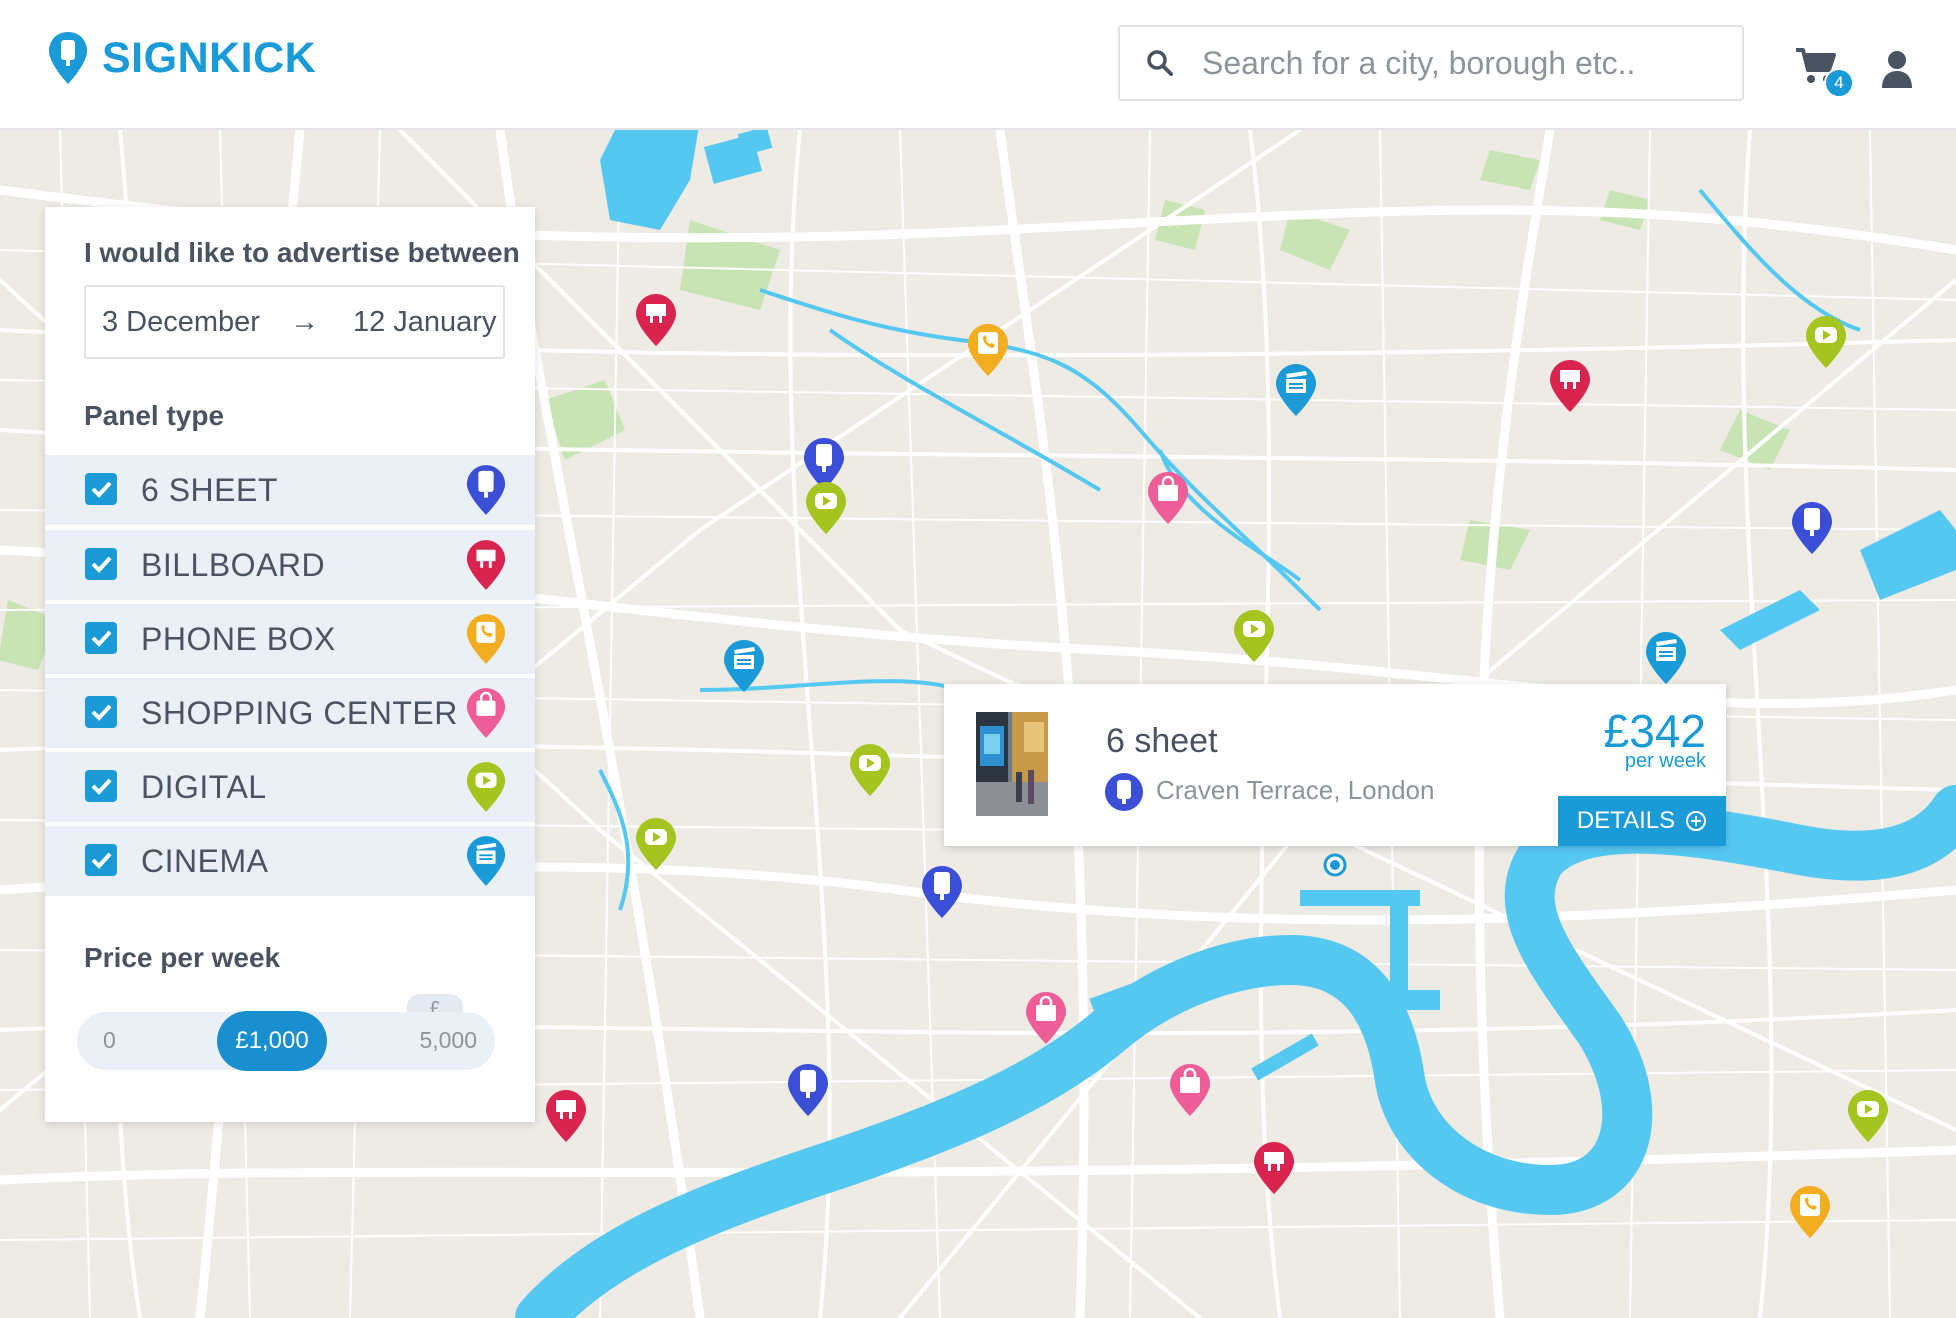 The height and width of the screenshot is (1318, 1956). Describe the element at coordinates (205, 861) in the screenshot. I see `panel-type-label-cinema: CINEMA` at that location.